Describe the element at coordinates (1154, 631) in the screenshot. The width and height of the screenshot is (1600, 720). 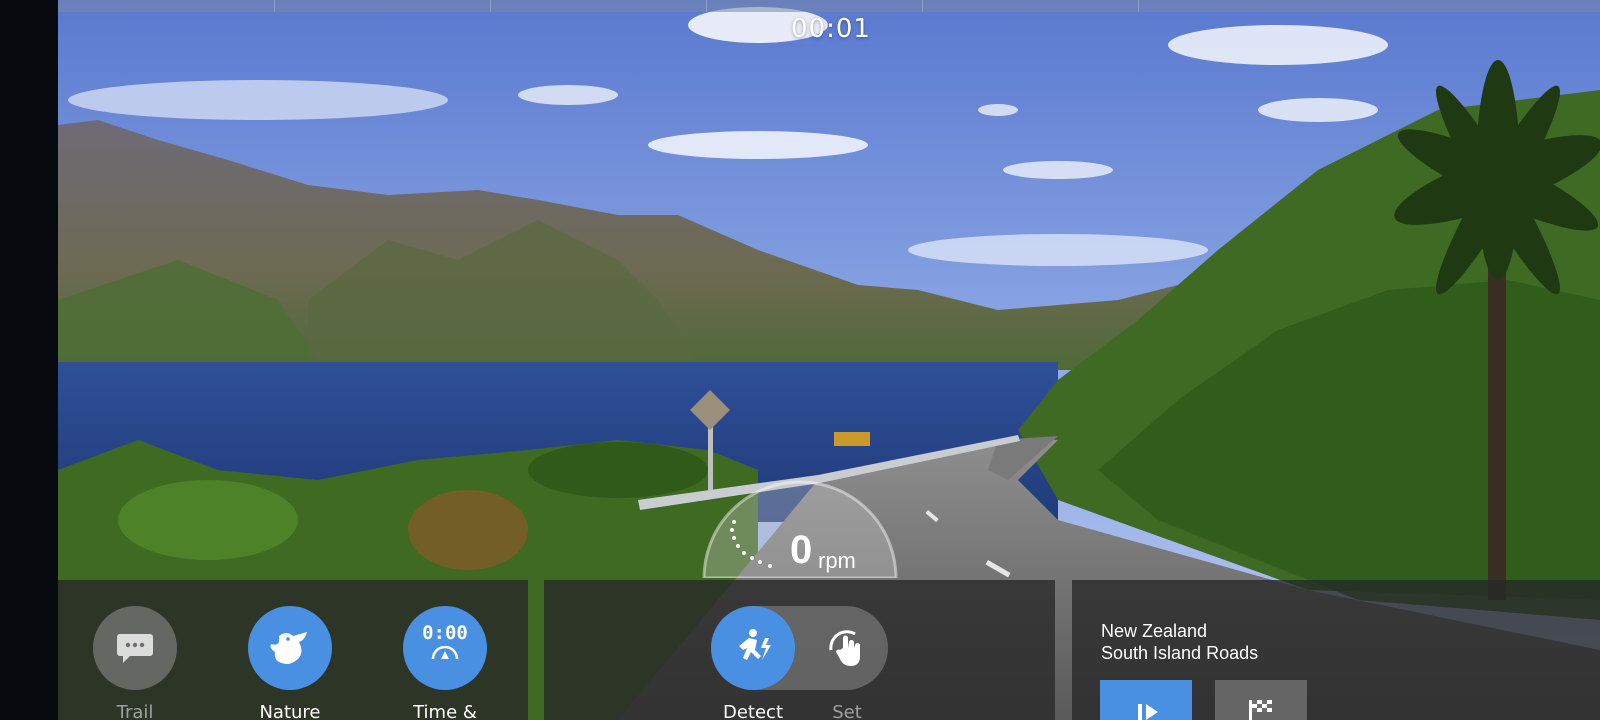
I see `route-region: New Zealand` at that location.